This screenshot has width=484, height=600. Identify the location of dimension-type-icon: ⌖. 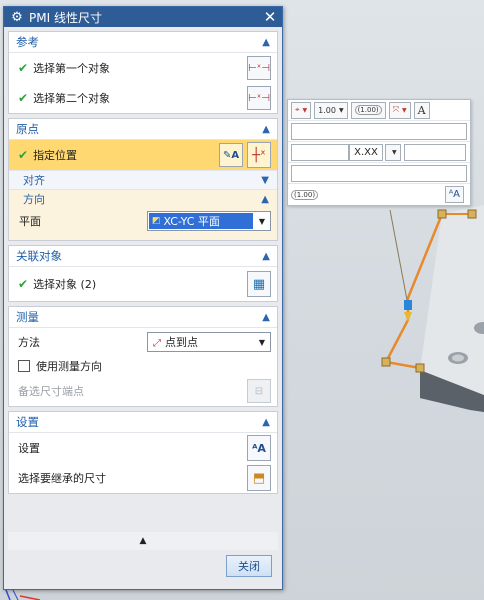
(297, 109).